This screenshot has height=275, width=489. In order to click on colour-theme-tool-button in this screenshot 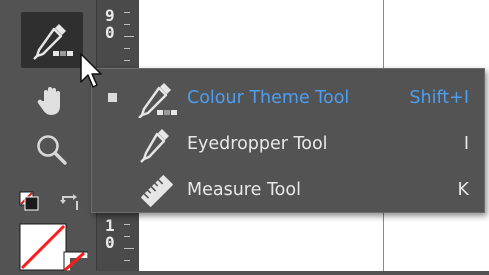, I will do `click(52, 40)`.